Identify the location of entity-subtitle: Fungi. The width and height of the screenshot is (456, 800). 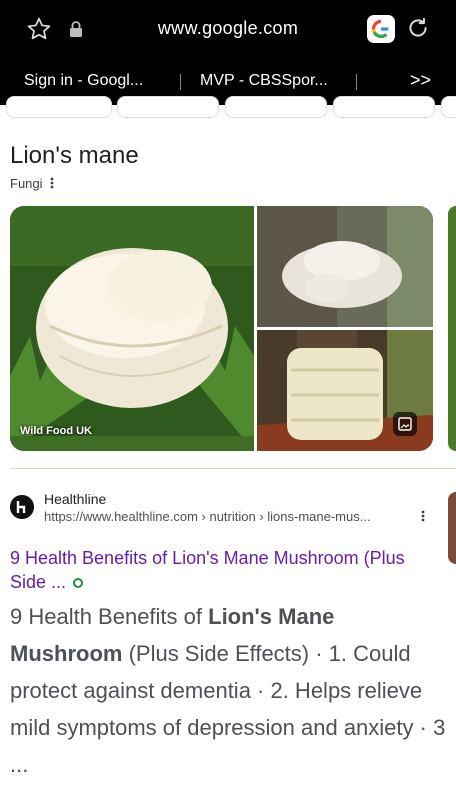
(26, 183).